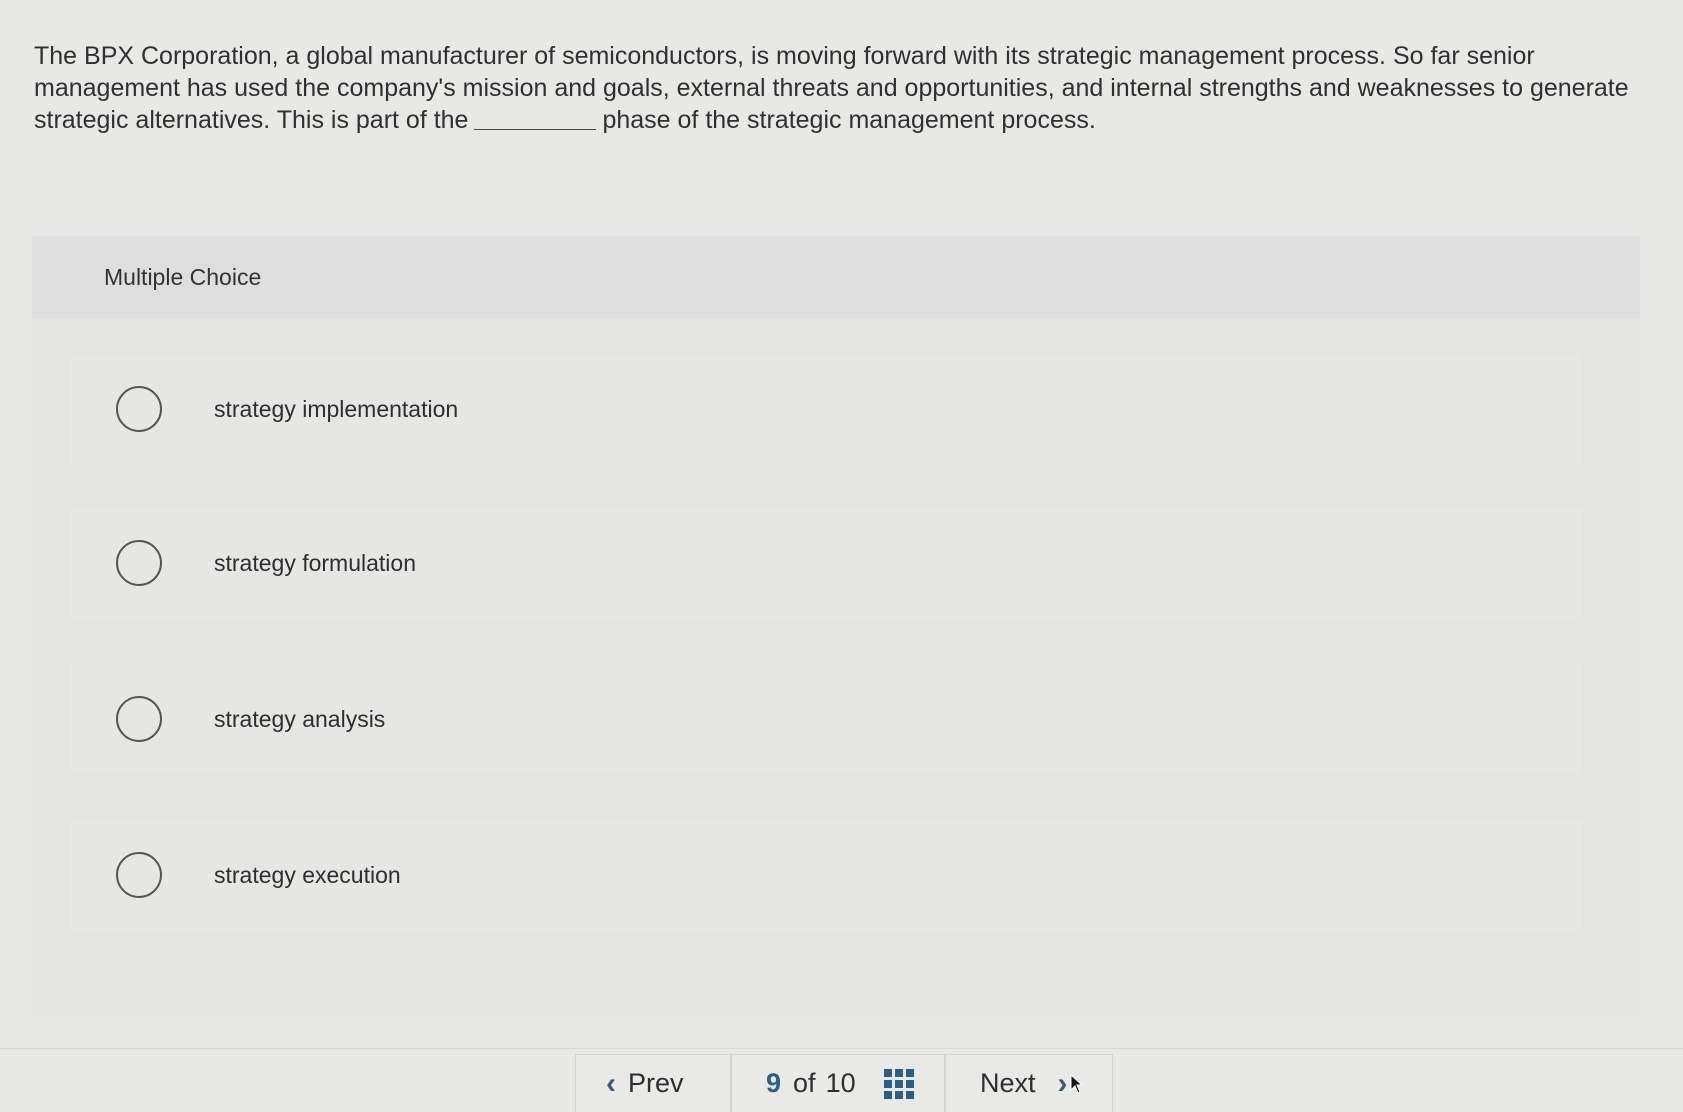 The height and width of the screenshot is (1112, 1683). What do you see at coordinates (336, 408) in the screenshot?
I see `option-label: strategy implementation` at bounding box center [336, 408].